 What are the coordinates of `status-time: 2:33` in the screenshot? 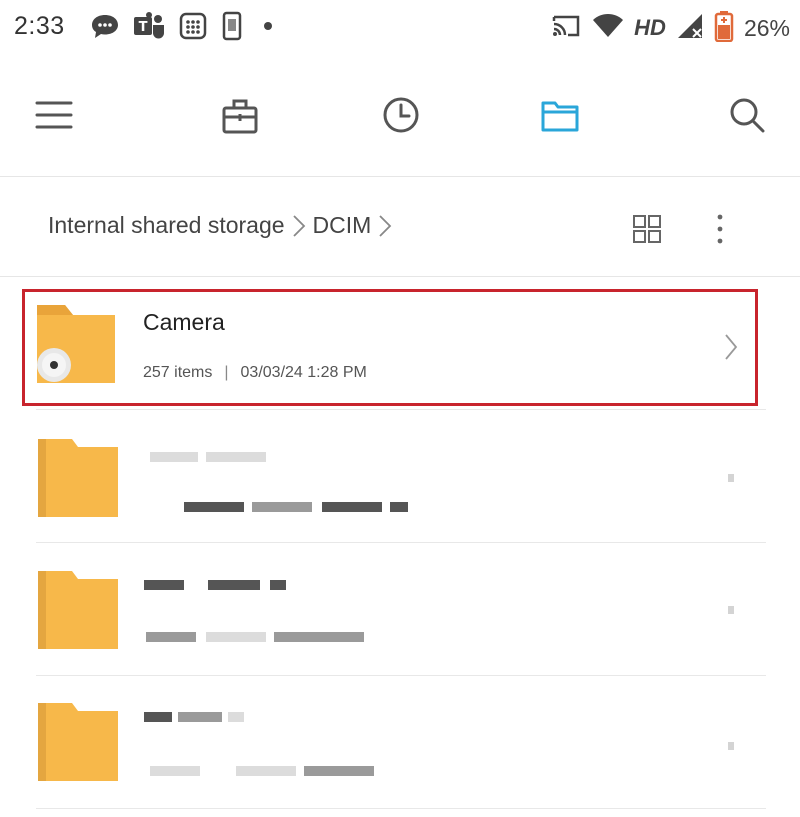 It's located at (39, 26).